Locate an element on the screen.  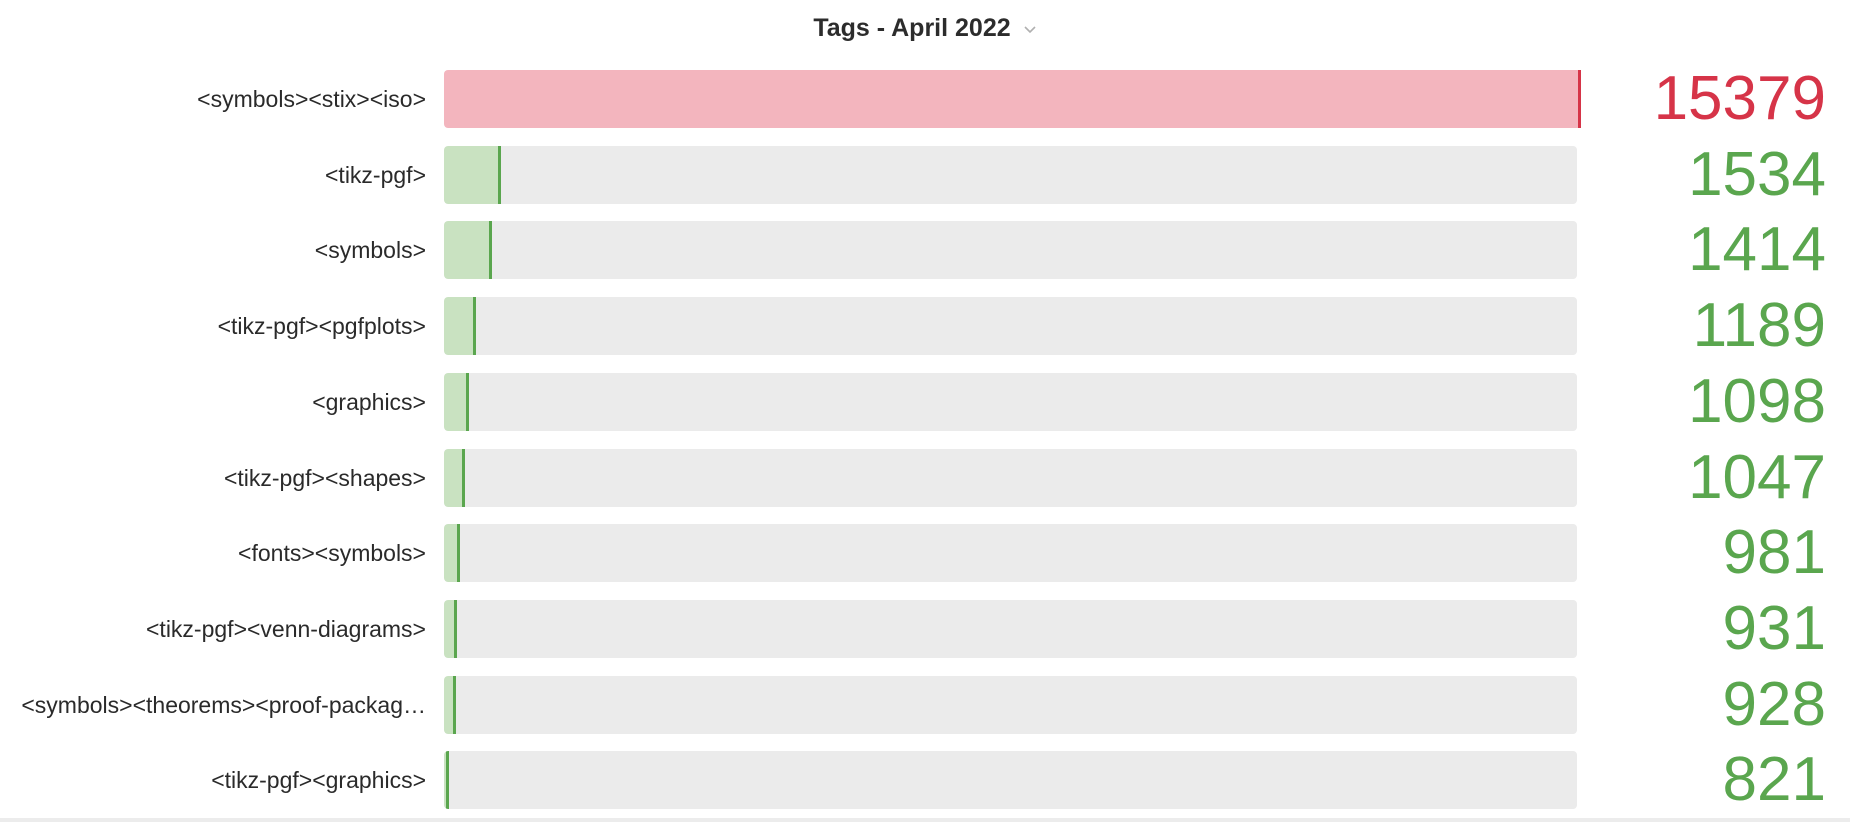
bar-row: <tikz-pgf><graphics> 821 is located at coordinates (925, 779).